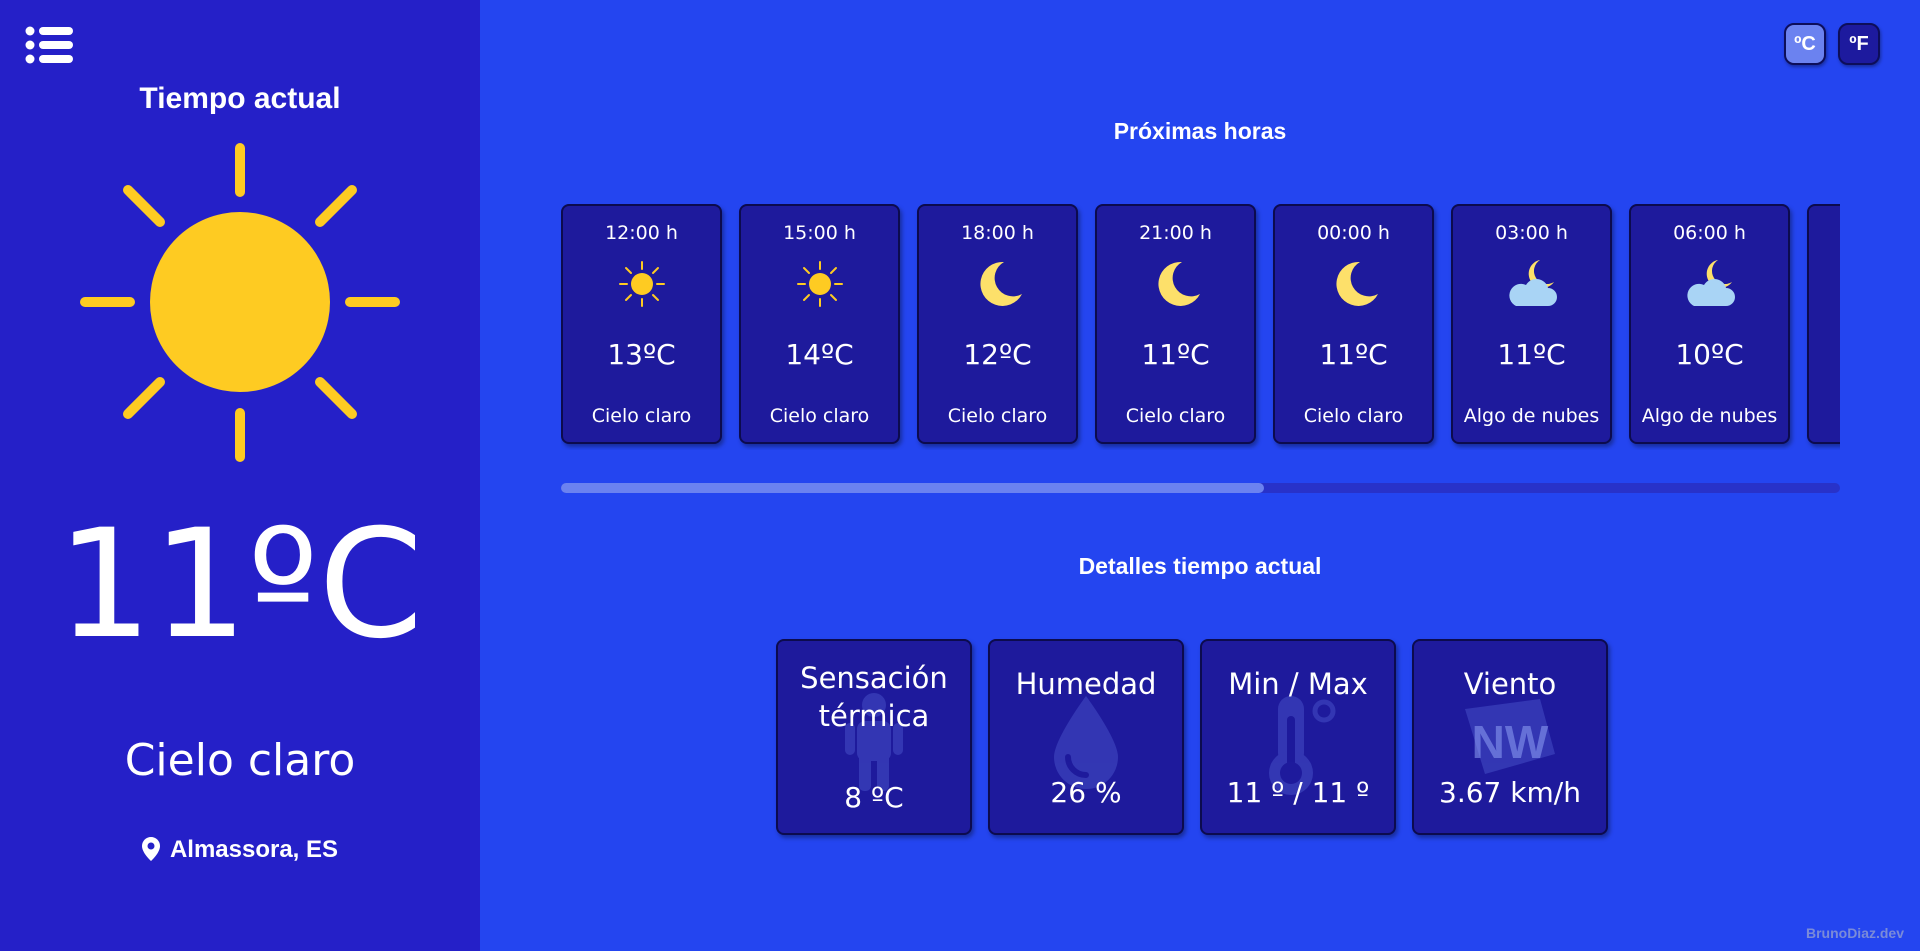  Describe the element at coordinates (1200, 131) in the screenshot. I see `hourly-section-title: Próximas horas` at that location.